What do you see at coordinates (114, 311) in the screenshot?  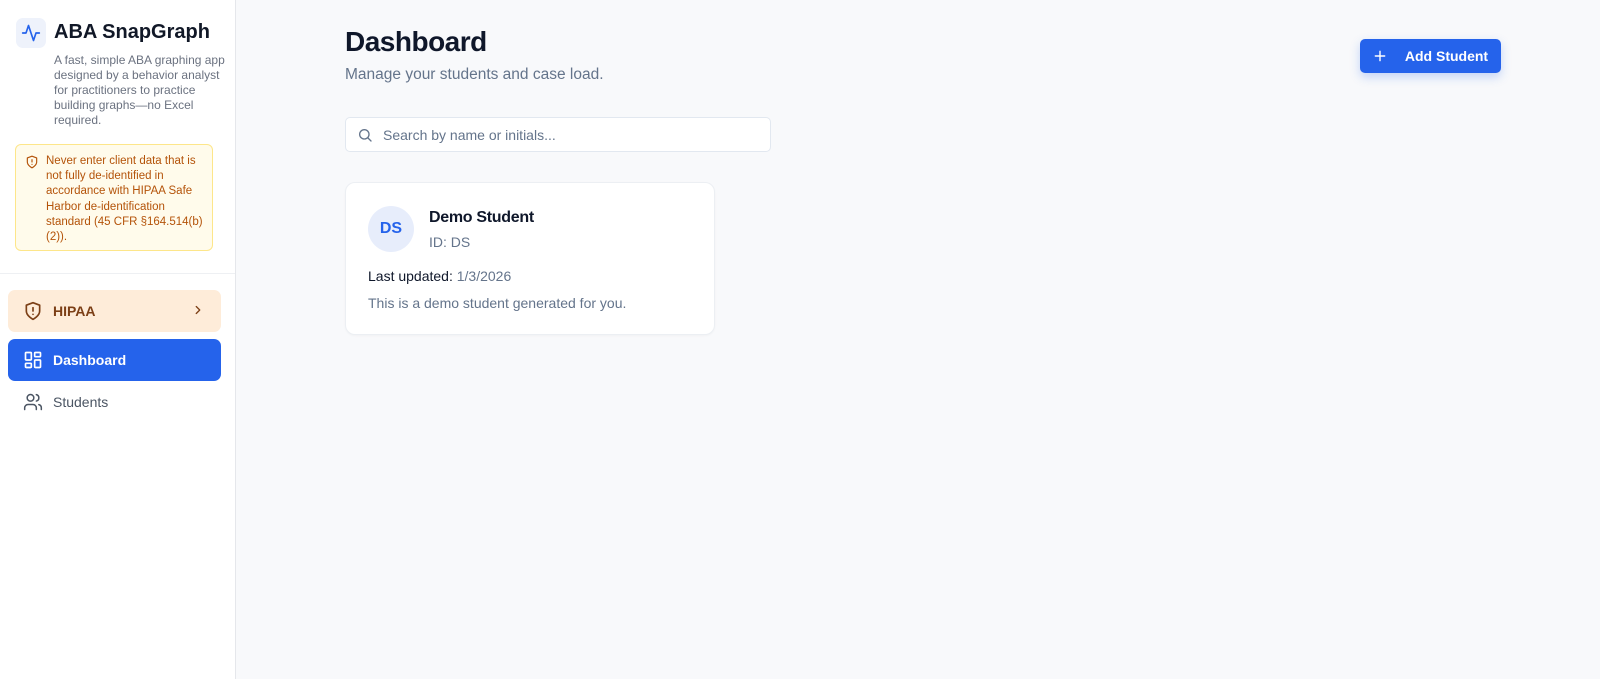 I see `sidebar-item-hipaa: HIPAA` at bounding box center [114, 311].